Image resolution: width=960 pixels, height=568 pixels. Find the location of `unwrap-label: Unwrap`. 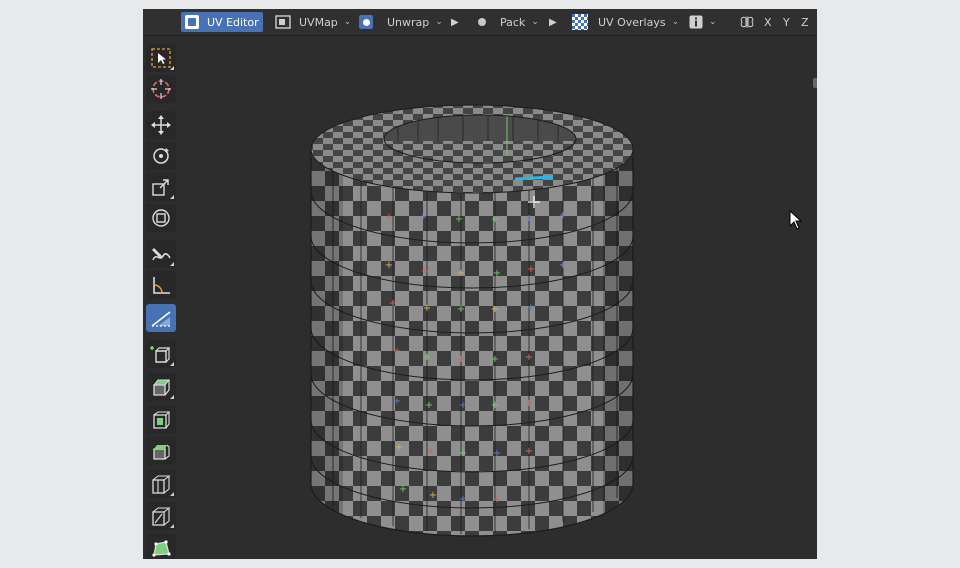

unwrap-label: Unwrap is located at coordinates (408, 22).